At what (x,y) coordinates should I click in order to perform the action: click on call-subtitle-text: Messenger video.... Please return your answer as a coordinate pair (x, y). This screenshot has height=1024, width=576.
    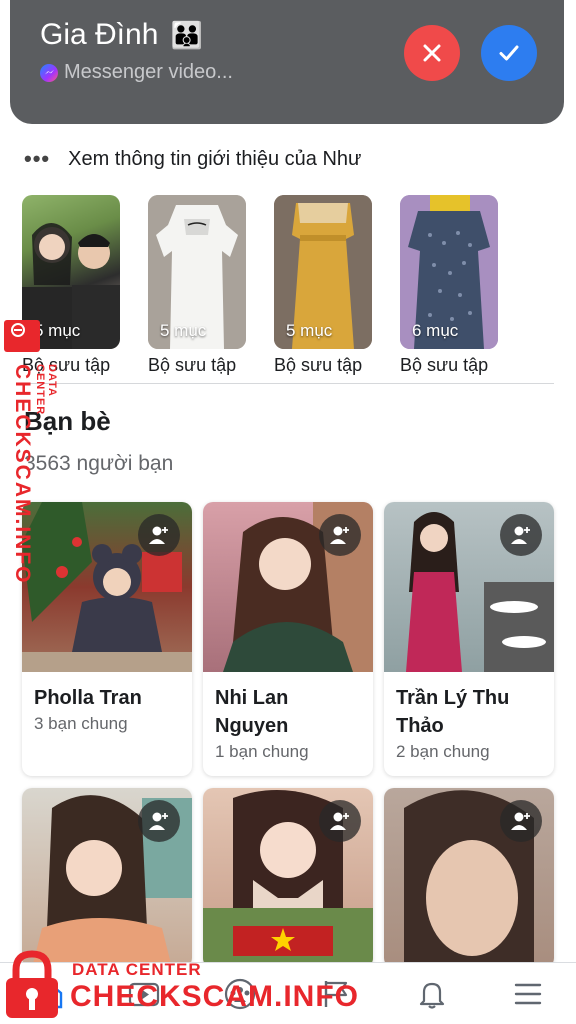
    Looking at the image, I should click on (148, 72).